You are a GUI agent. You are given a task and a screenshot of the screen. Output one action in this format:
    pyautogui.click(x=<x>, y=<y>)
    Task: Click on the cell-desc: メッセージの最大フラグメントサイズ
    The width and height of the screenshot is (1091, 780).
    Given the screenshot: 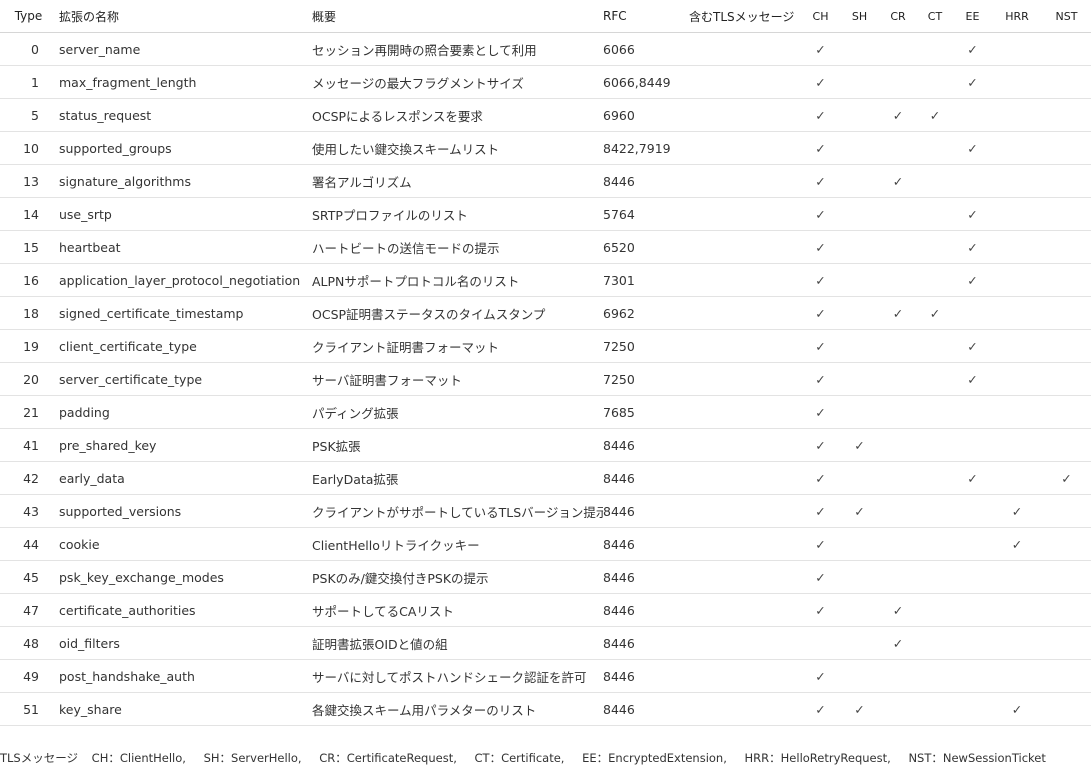 What is the action you would take?
    pyautogui.click(x=456, y=82)
    